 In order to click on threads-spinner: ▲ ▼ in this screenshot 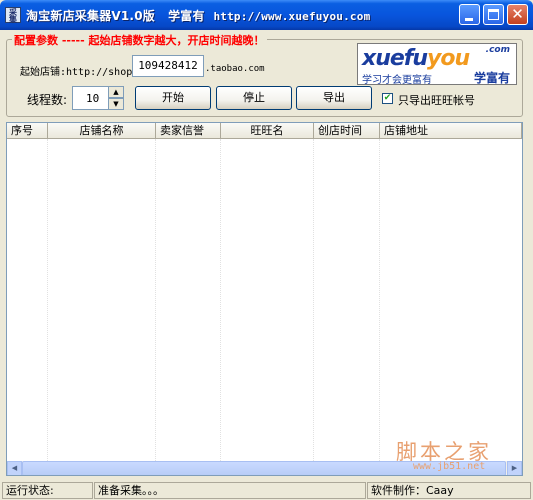, I will do `click(116, 98)`.